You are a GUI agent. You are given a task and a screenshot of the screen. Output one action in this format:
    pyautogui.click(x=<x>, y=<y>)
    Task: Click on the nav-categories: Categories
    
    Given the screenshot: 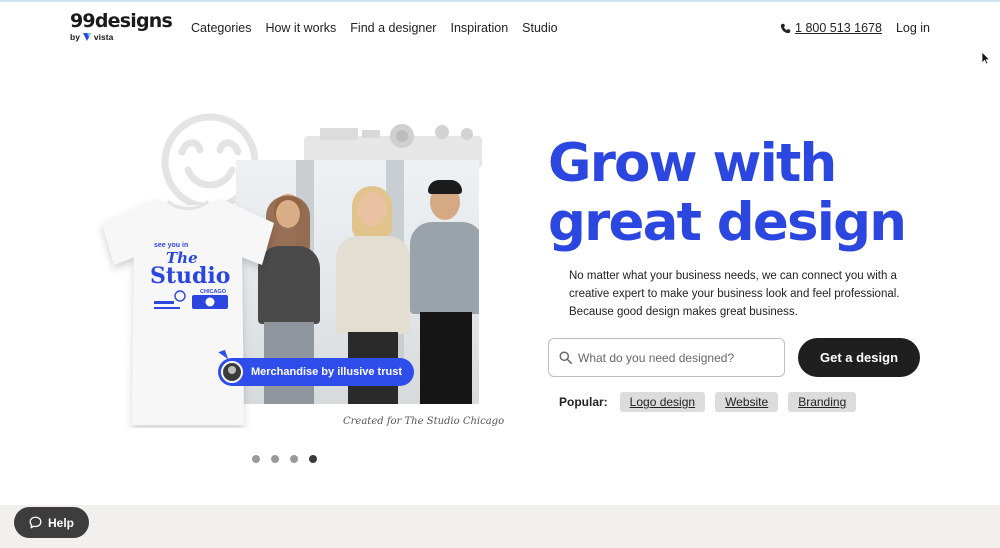 What is the action you would take?
    pyautogui.click(x=221, y=28)
    